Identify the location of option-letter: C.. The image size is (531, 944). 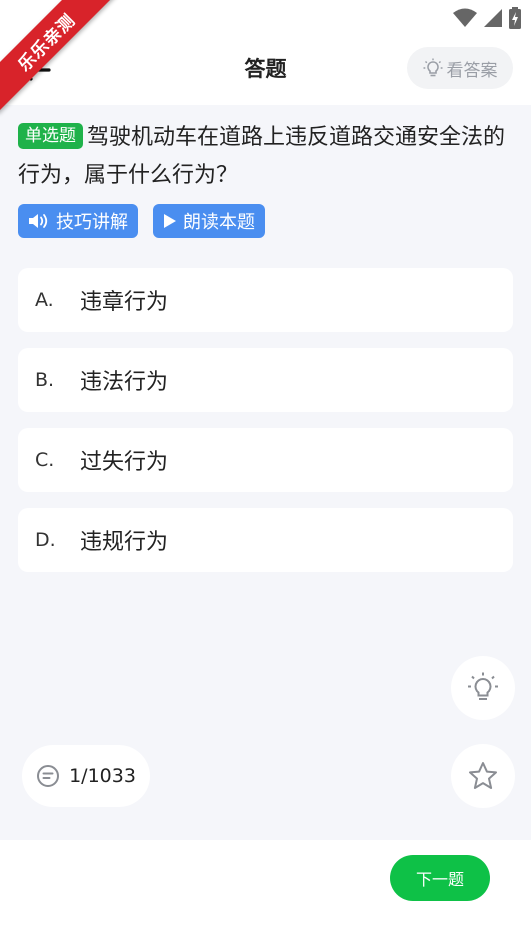
(45, 460).